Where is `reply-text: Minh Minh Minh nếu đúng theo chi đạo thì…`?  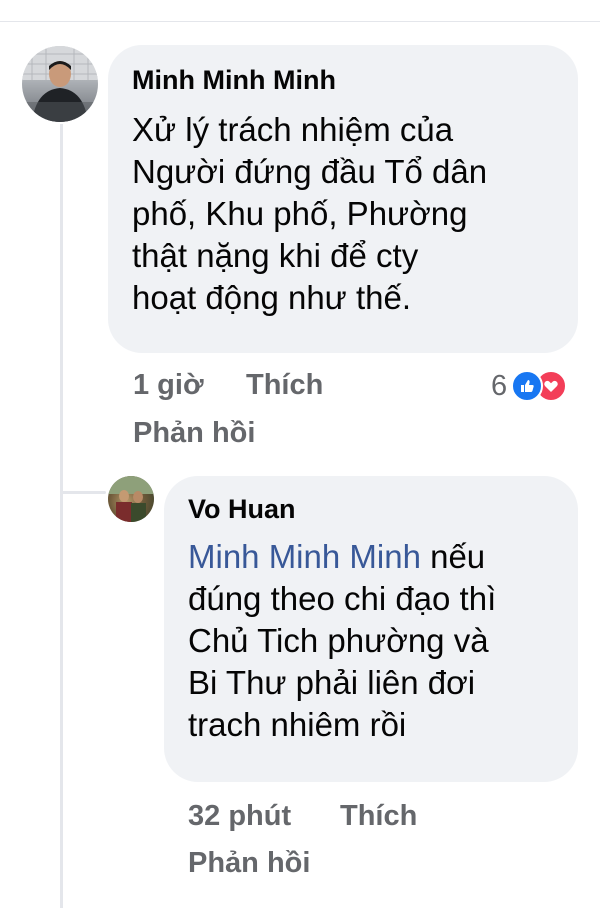 reply-text: Minh Minh Minh nếu đúng theo chi đạo thì… is located at coordinates (342, 641).